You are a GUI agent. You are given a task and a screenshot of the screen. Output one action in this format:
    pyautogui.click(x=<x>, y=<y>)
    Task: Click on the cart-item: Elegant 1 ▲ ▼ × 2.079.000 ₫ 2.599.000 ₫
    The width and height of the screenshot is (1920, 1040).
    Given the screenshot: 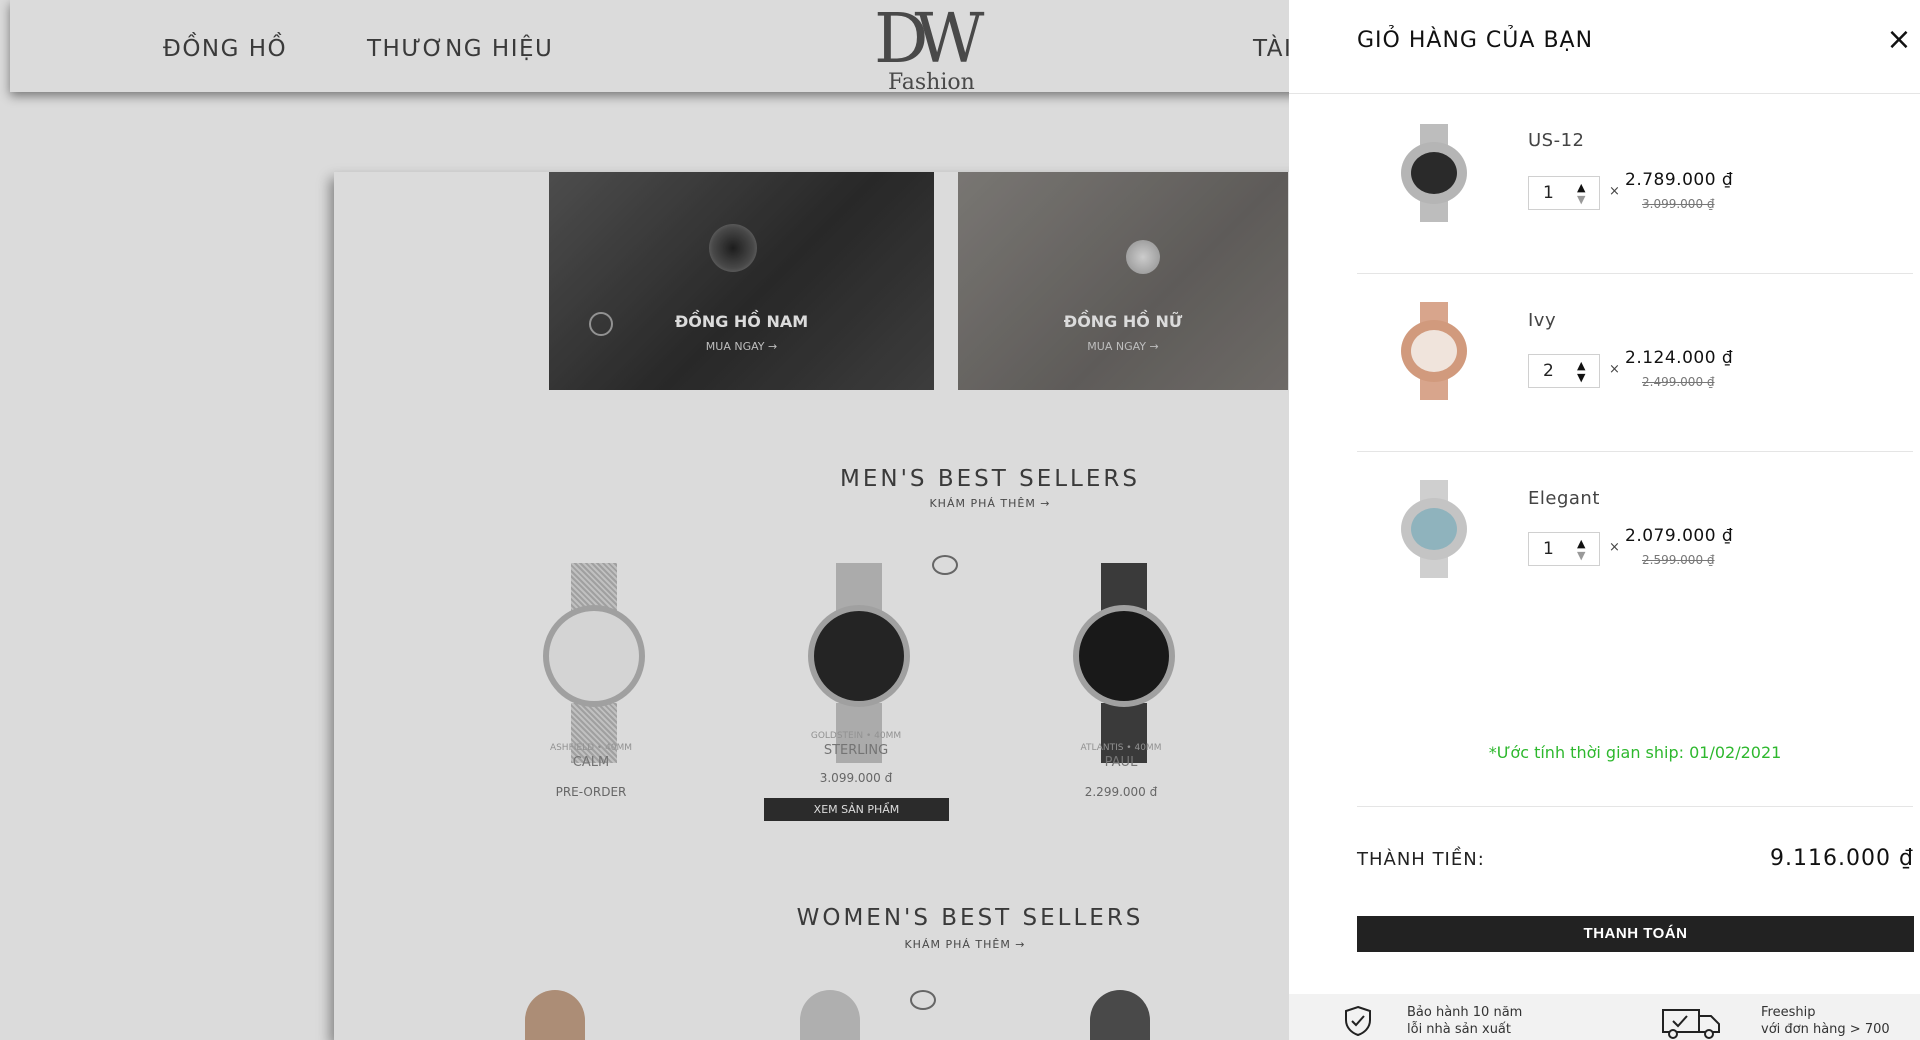 What is the action you would take?
    pyautogui.click(x=1635, y=541)
    